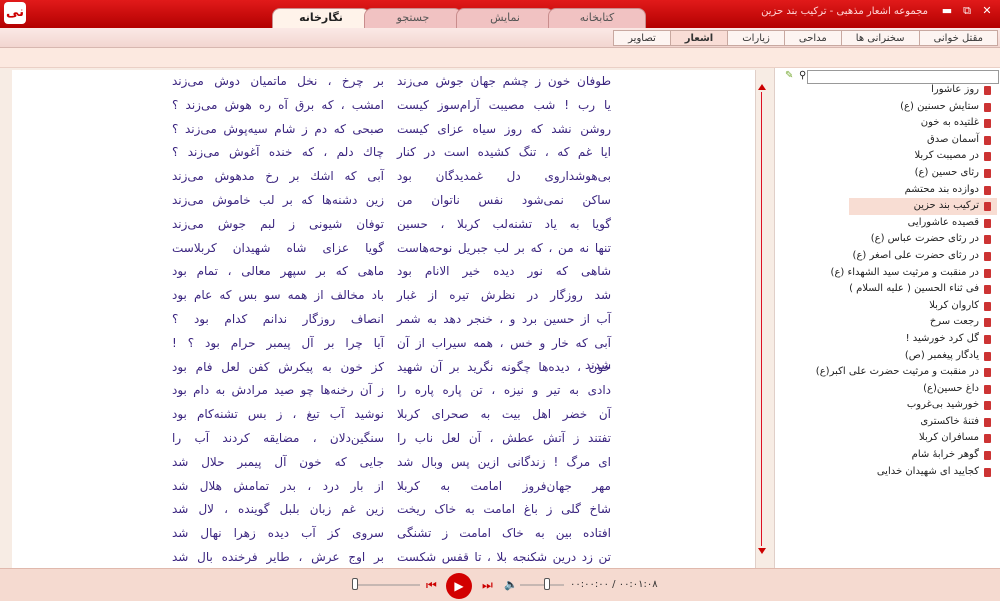 Image resolution: width=1000 pixels, height=601 pixels. What do you see at coordinates (504, 152) in the screenshot?
I see `poem-line: ایا غم که ، تنگ کشیده است در کنار` at bounding box center [504, 152].